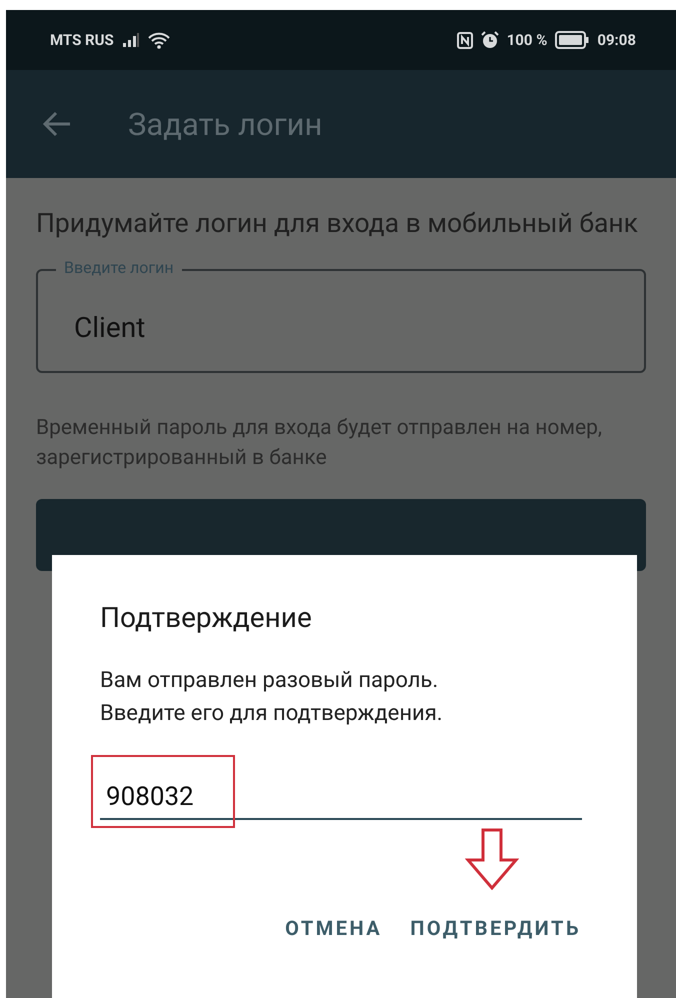 Image resolution: width=676 pixels, height=998 pixels. Describe the element at coordinates (464, 40) in the screenshot. I see `nfc-icon` at that location.